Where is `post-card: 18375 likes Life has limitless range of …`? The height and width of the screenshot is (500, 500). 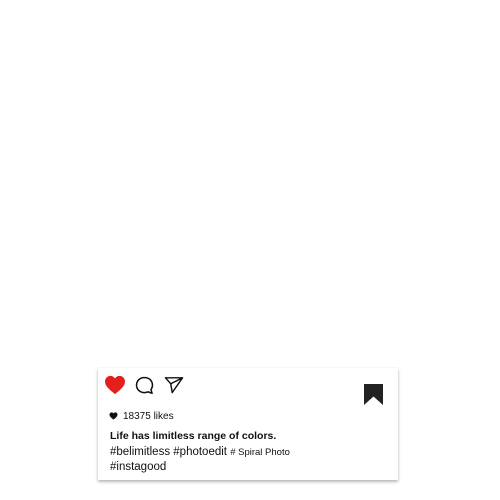 post-card: 18375 likes Life has limitless range of … is located at coordinates (248, 424).